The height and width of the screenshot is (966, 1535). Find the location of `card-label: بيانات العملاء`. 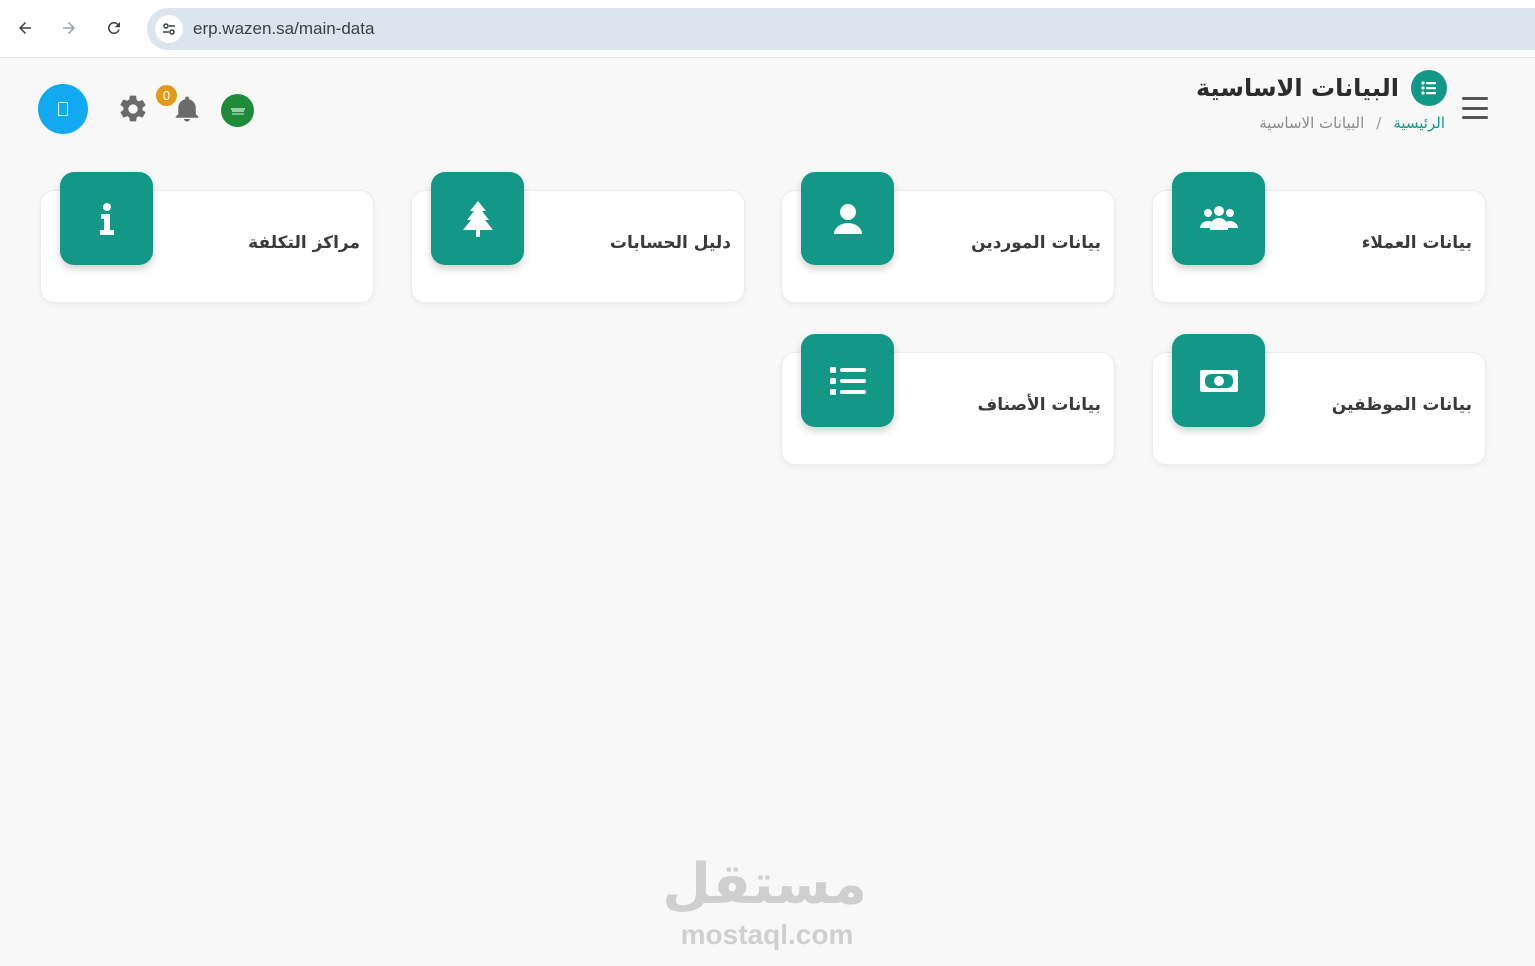

card-label: بيانات العملاء is located at coordinates (1416, 243).